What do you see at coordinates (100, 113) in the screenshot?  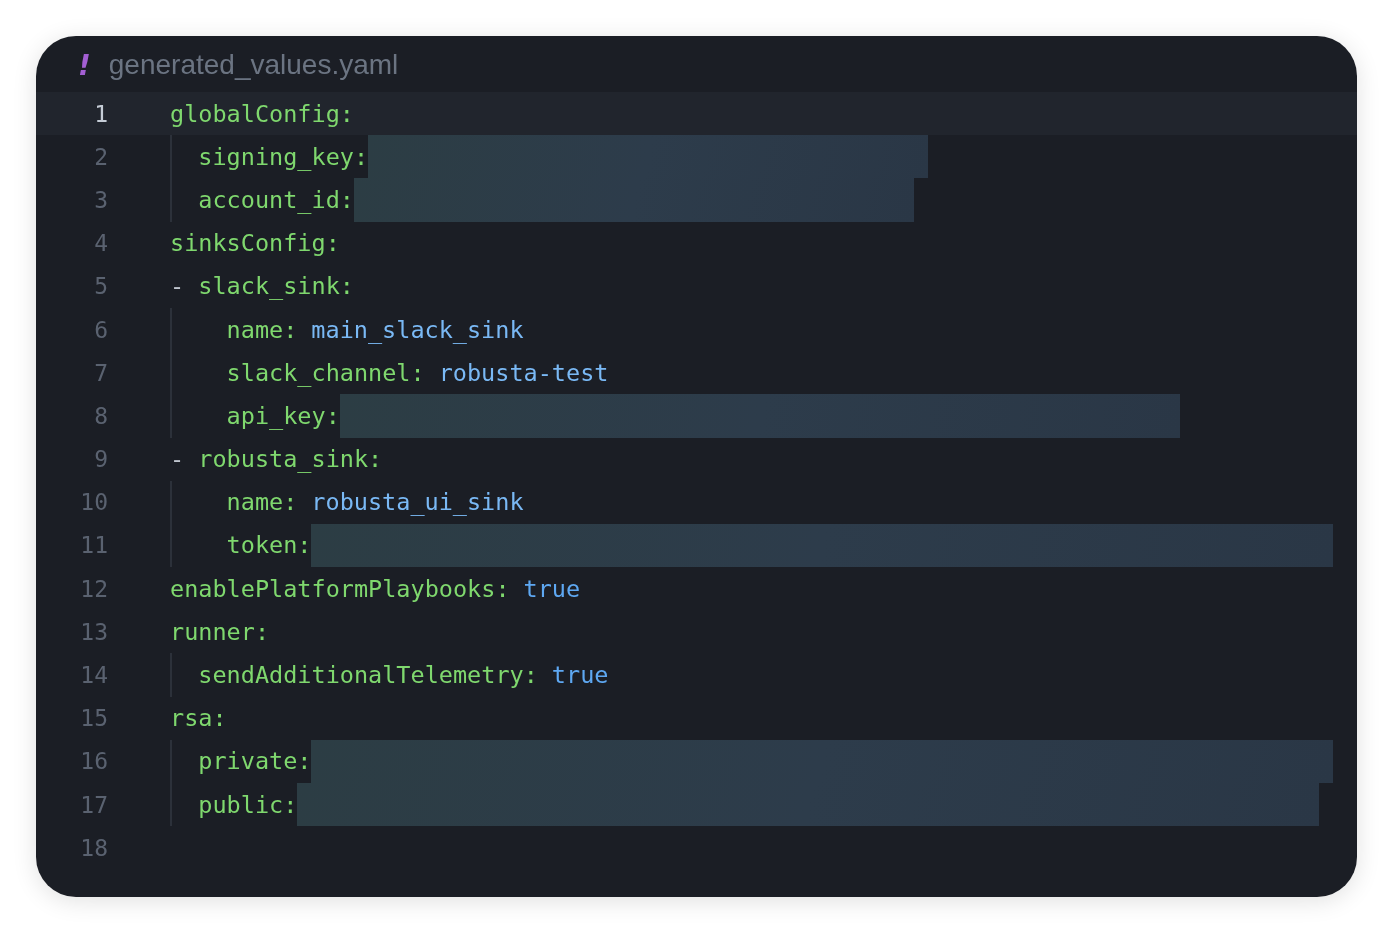 I see `line-number: 1` at bounding box center [100, 113].